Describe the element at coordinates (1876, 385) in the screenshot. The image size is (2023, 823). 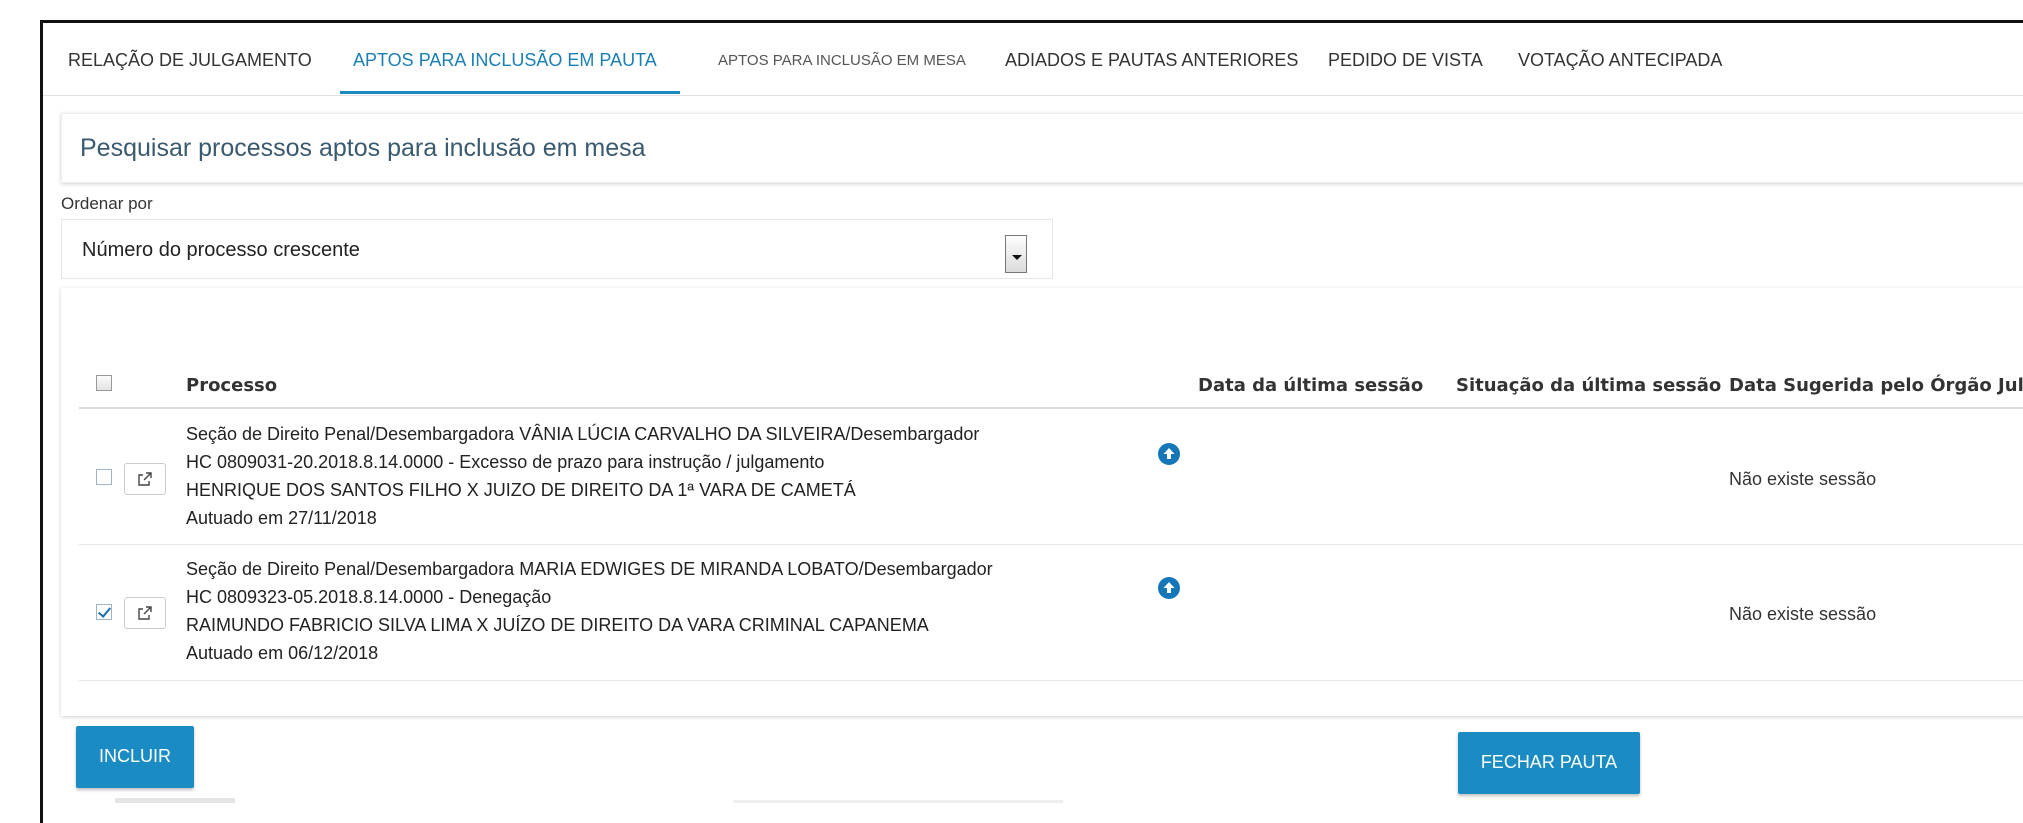
I see `header-data-sugerida: Data Sugerida pelo Órgão Julgador` at that location.